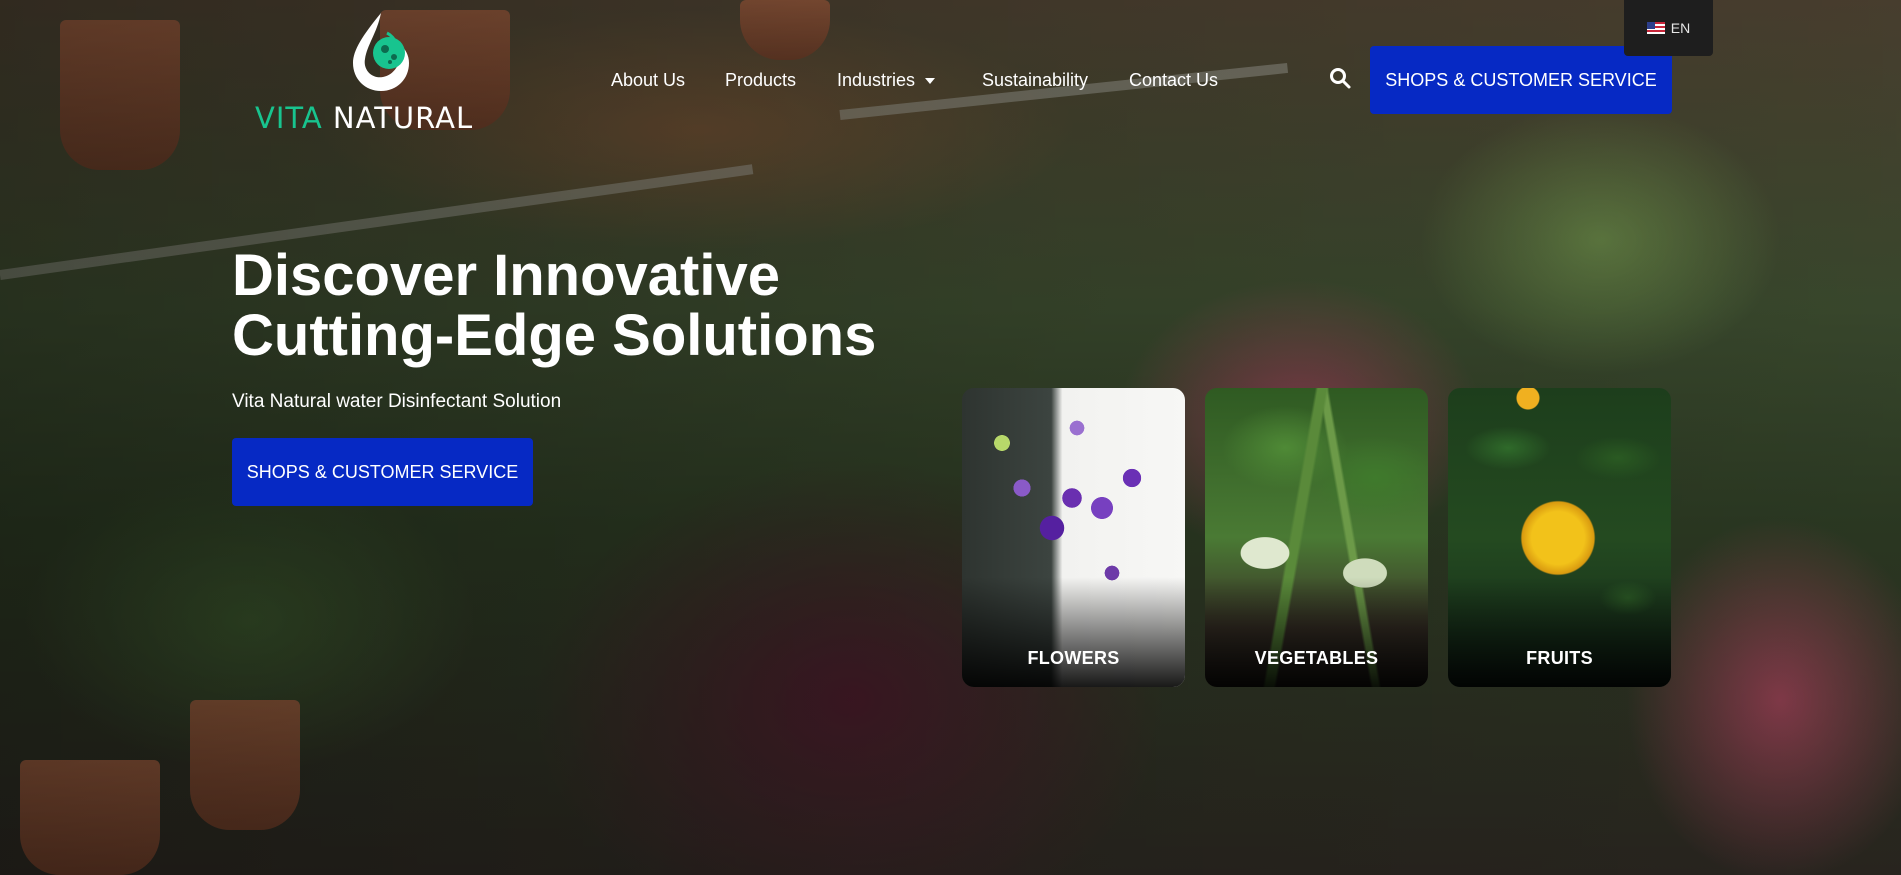  Describe the element at coordinates (760, 80) in the screenshot. I see `nav-item-products: Products` at that location.